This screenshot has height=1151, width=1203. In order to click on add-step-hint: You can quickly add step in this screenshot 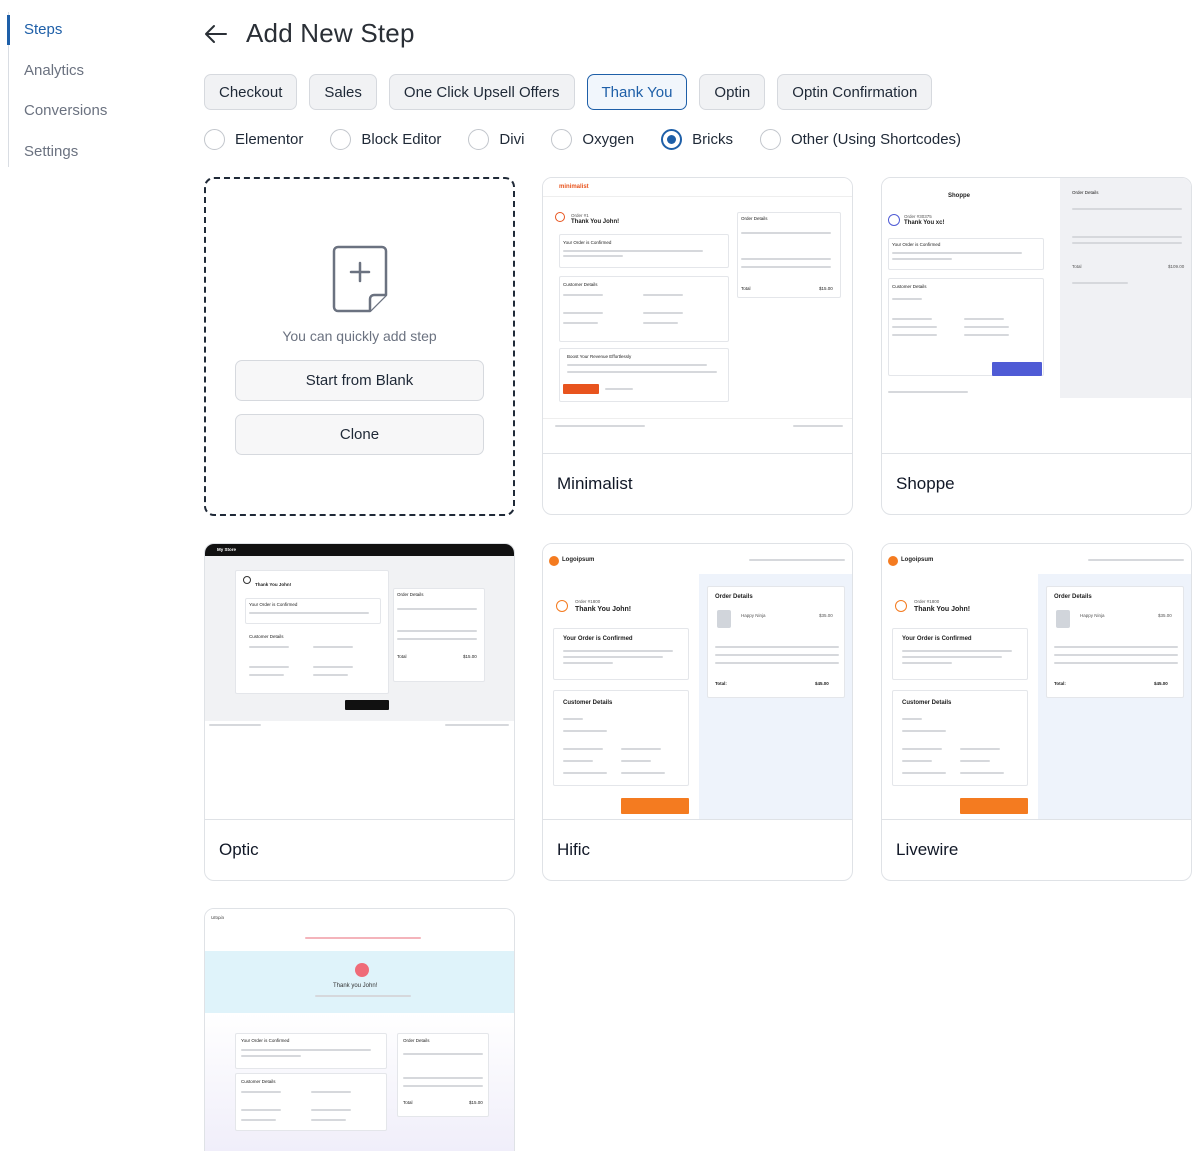, I will do `click(359, 336)`.